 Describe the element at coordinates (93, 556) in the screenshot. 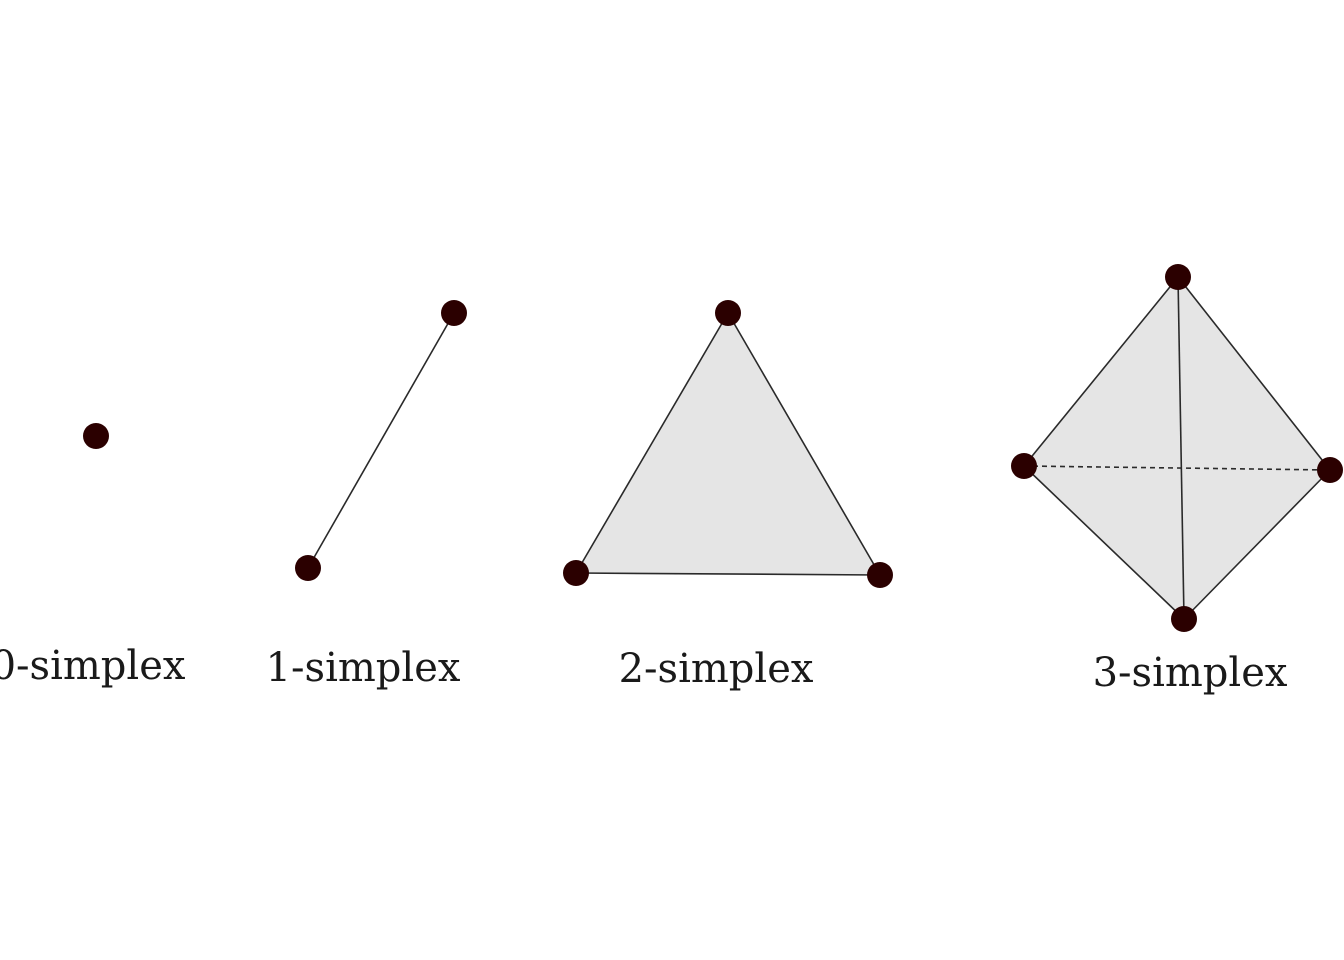

I see `simplex-0-group: 0-simplex` at that location.